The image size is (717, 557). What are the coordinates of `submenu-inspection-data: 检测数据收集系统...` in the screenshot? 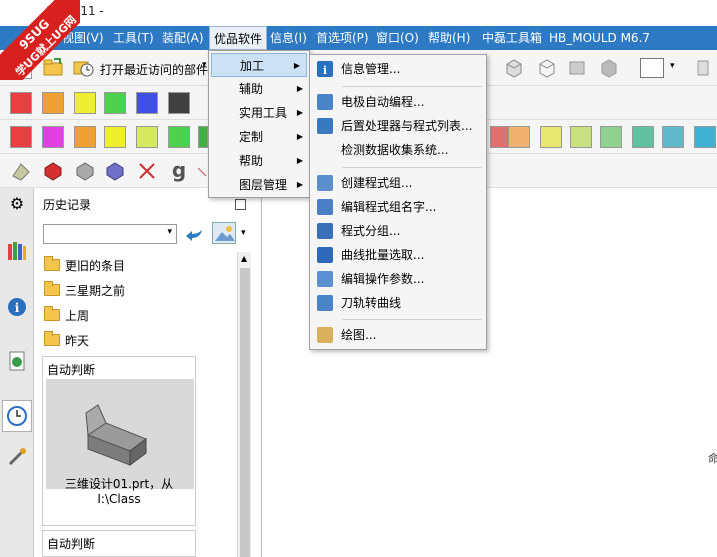 It's located at (398, 150).